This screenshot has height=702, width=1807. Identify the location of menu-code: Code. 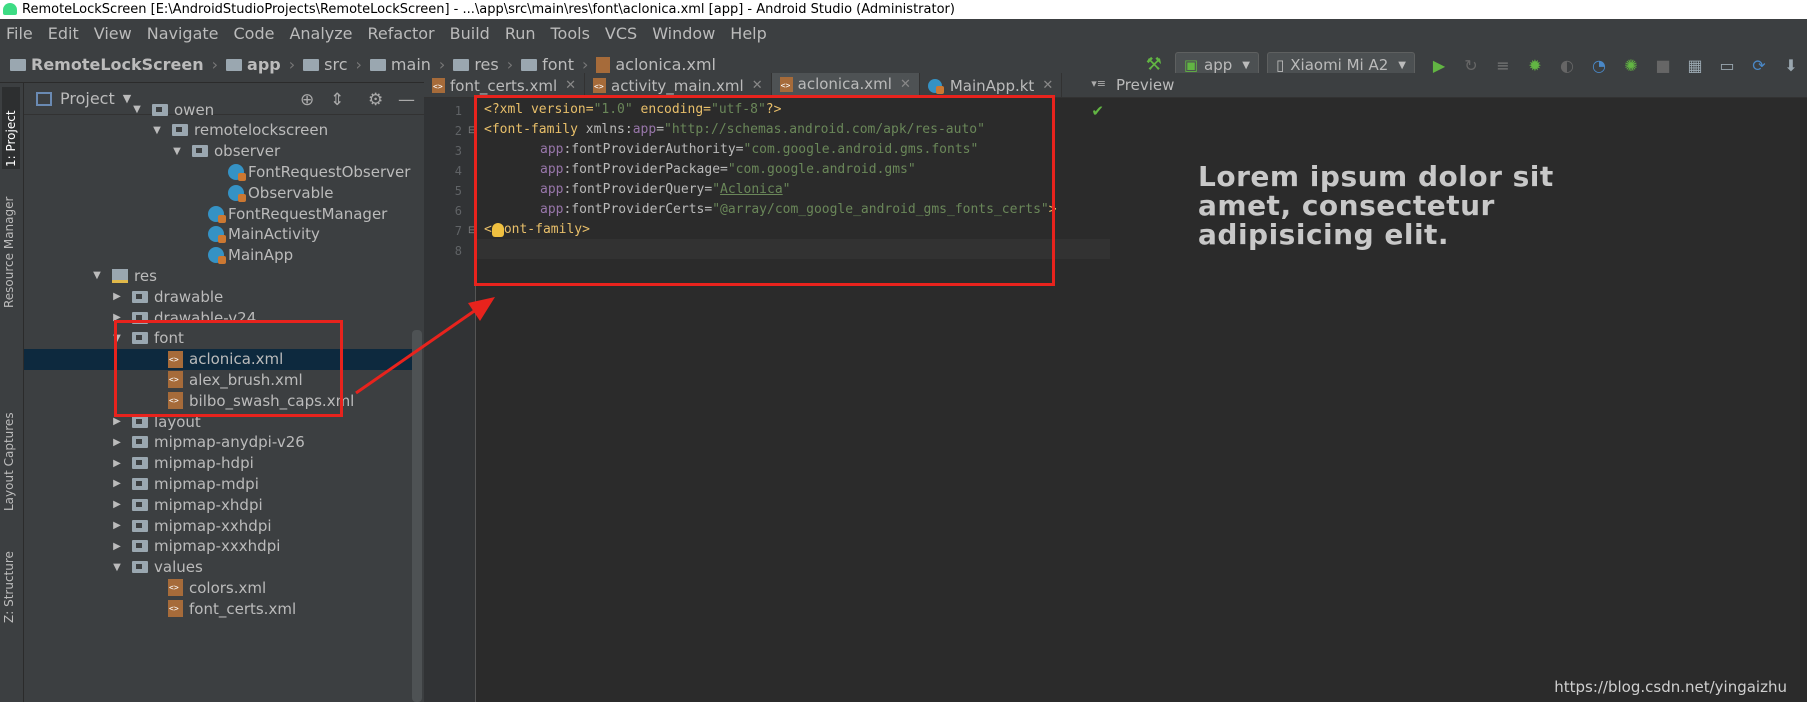
(254, 33).